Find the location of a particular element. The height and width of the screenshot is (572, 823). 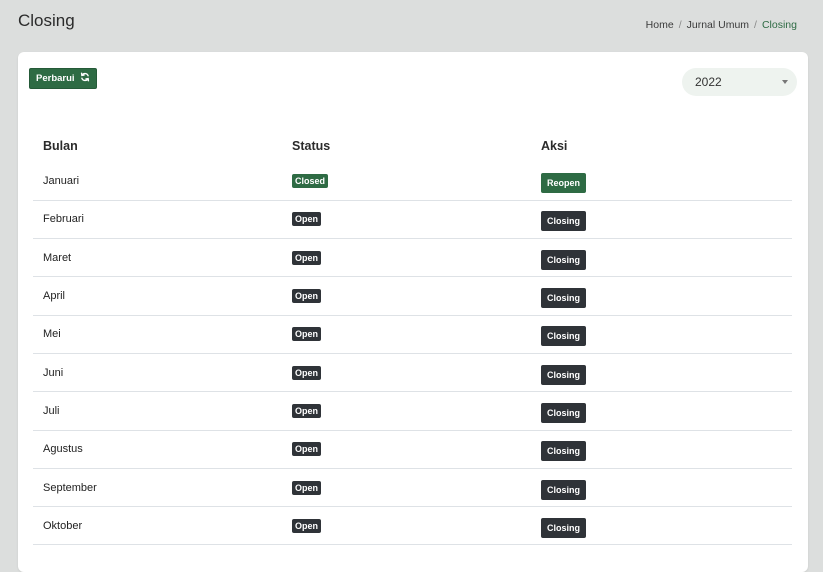

table-header-row: Bulan Status Aksi is located at coordinates (412, 146).